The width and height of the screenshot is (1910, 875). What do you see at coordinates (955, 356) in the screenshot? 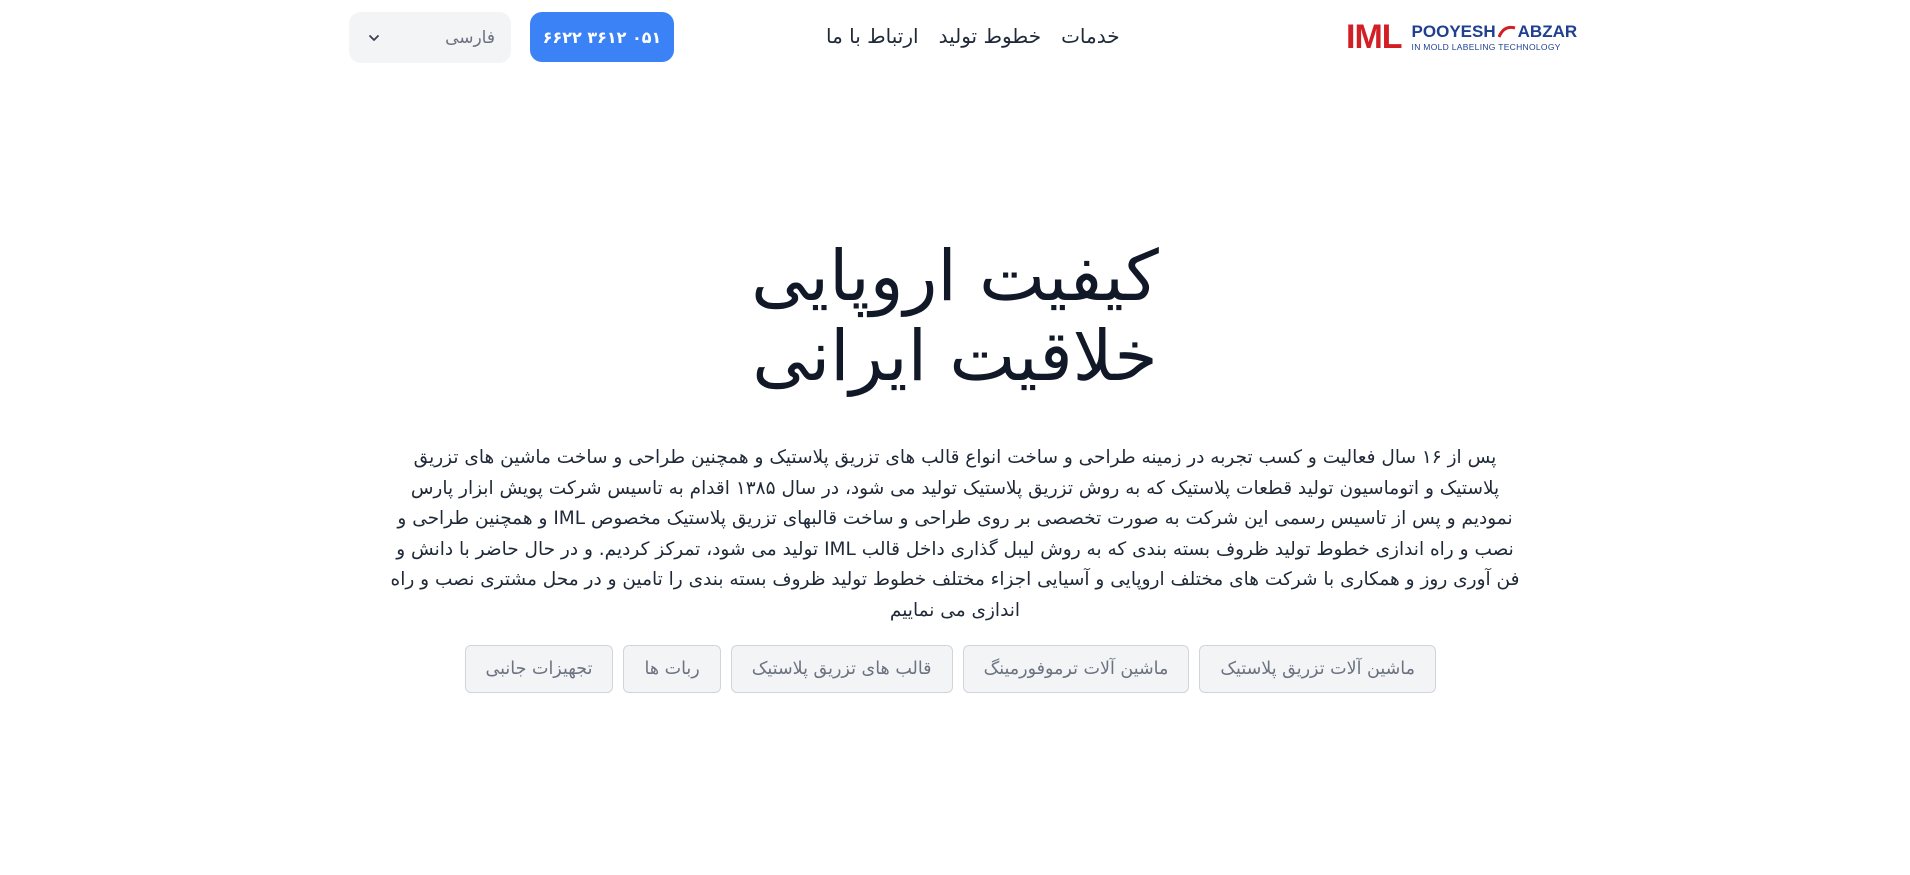
I see `hero-title-line-2: خلاقیت ایرانی` at bounding box center [955, 356].